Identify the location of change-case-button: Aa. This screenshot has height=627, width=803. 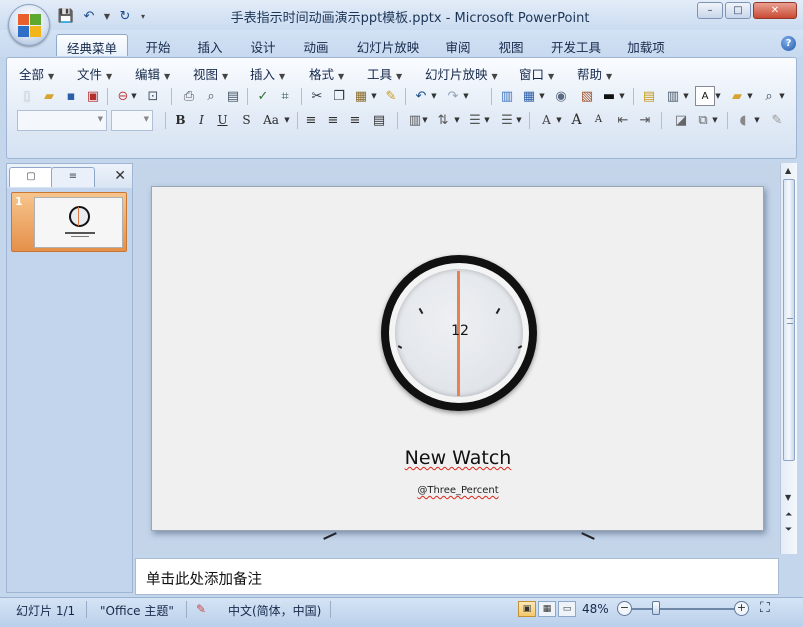
(271, 120).